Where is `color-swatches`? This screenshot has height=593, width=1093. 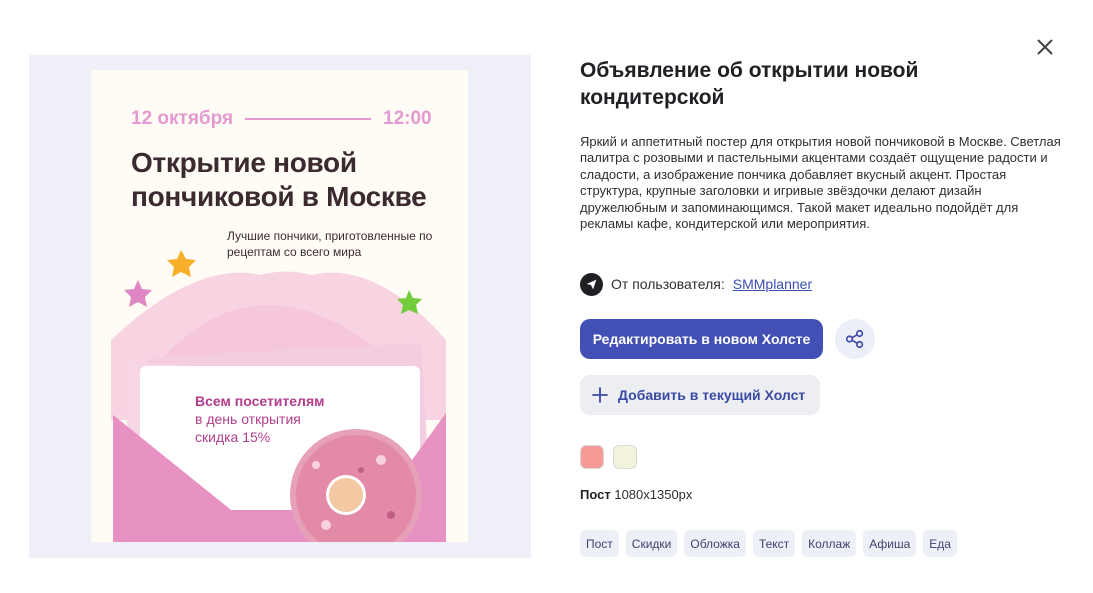 color-swatches is located at coordinates (608, 457).